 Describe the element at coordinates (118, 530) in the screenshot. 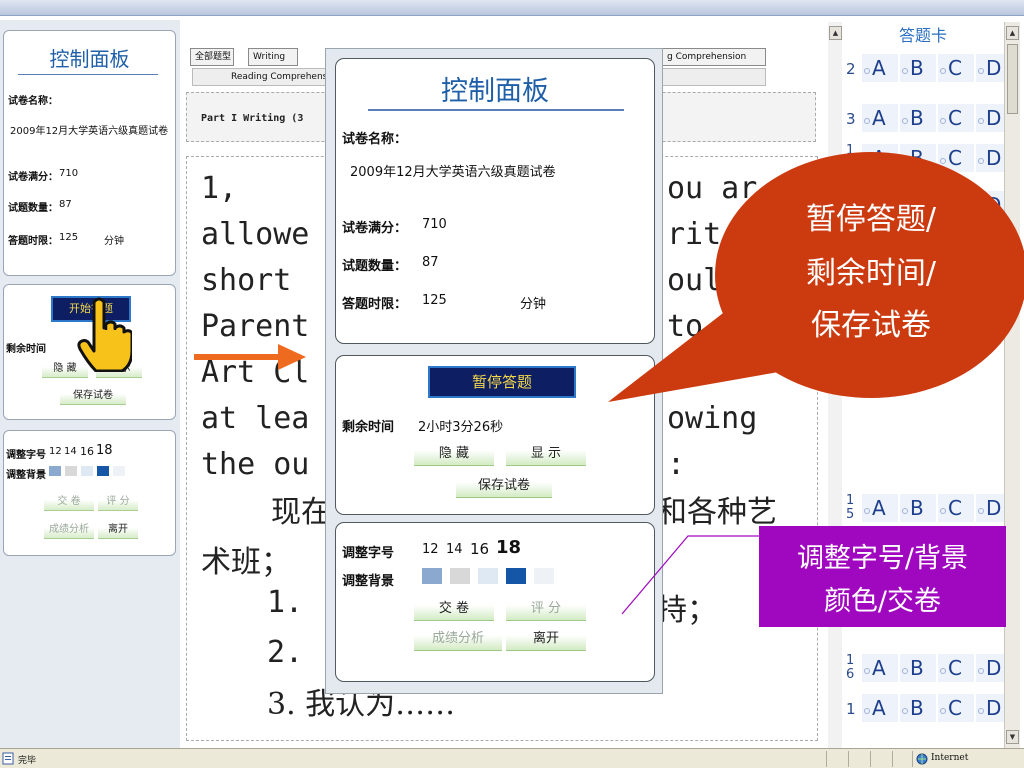

I see `leave-button: 离开` at that location.